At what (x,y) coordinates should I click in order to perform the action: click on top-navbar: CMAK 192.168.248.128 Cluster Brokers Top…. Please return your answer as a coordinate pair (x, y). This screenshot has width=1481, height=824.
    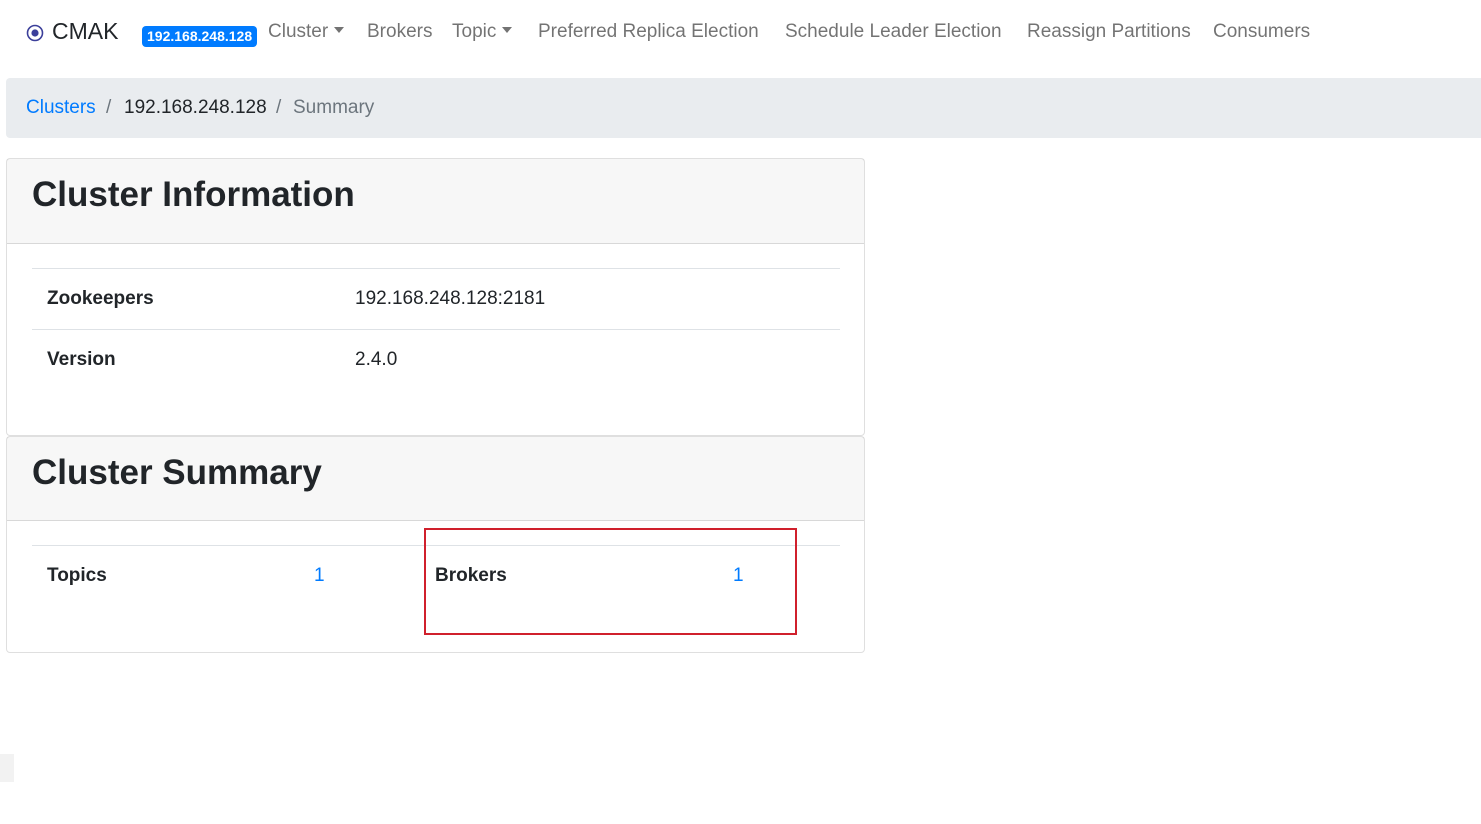
    Looking at the image, I should click on (740, 34).